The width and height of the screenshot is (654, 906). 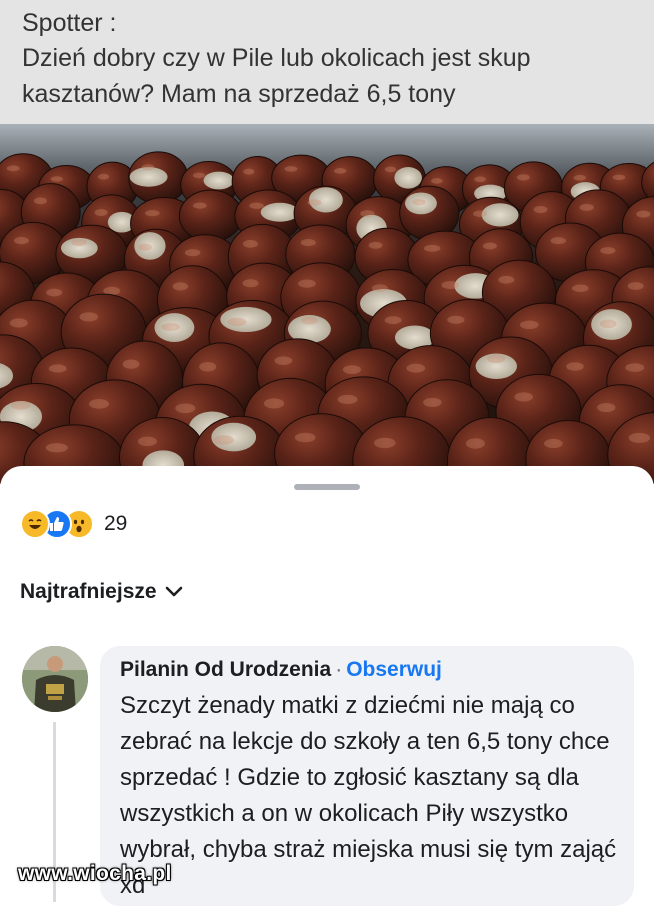 What do you see at coordinates (73, 524) in the screenshot?
I see `reactions-summary: 29` at bounding box center [73, 524].